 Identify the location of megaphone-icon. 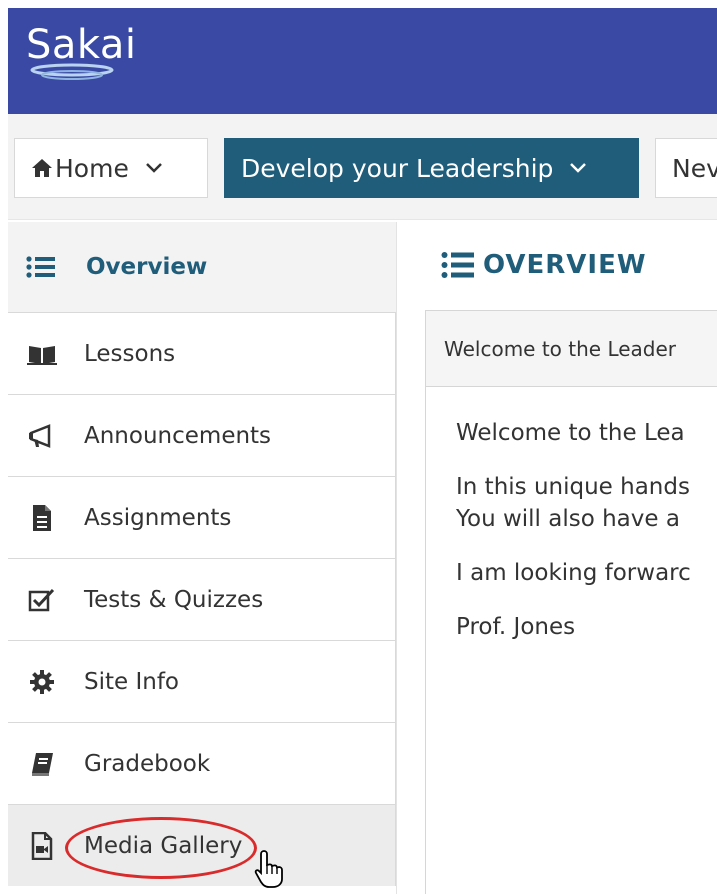
(42, 436).